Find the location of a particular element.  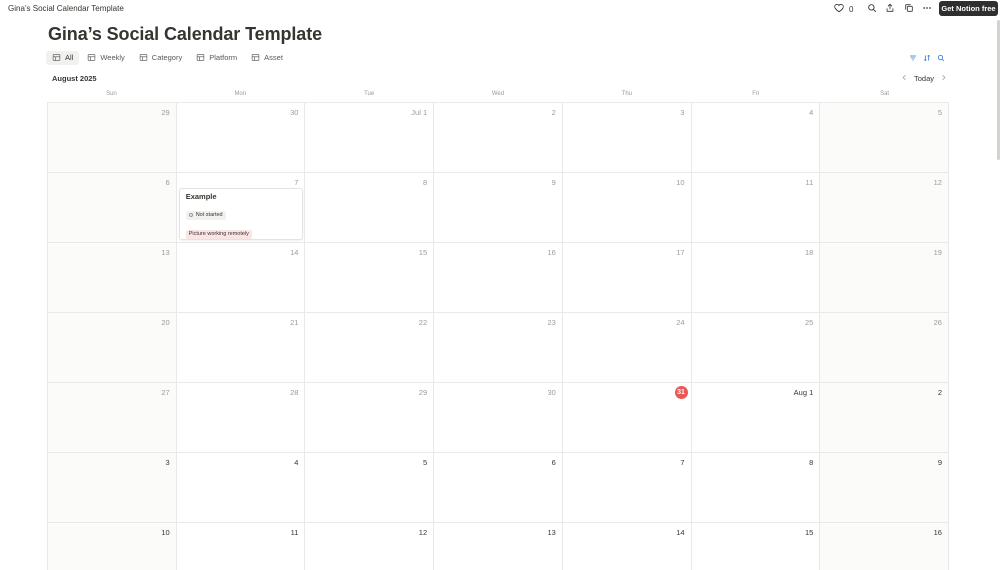

duplicate-icon is located at coordinates (909, 9).